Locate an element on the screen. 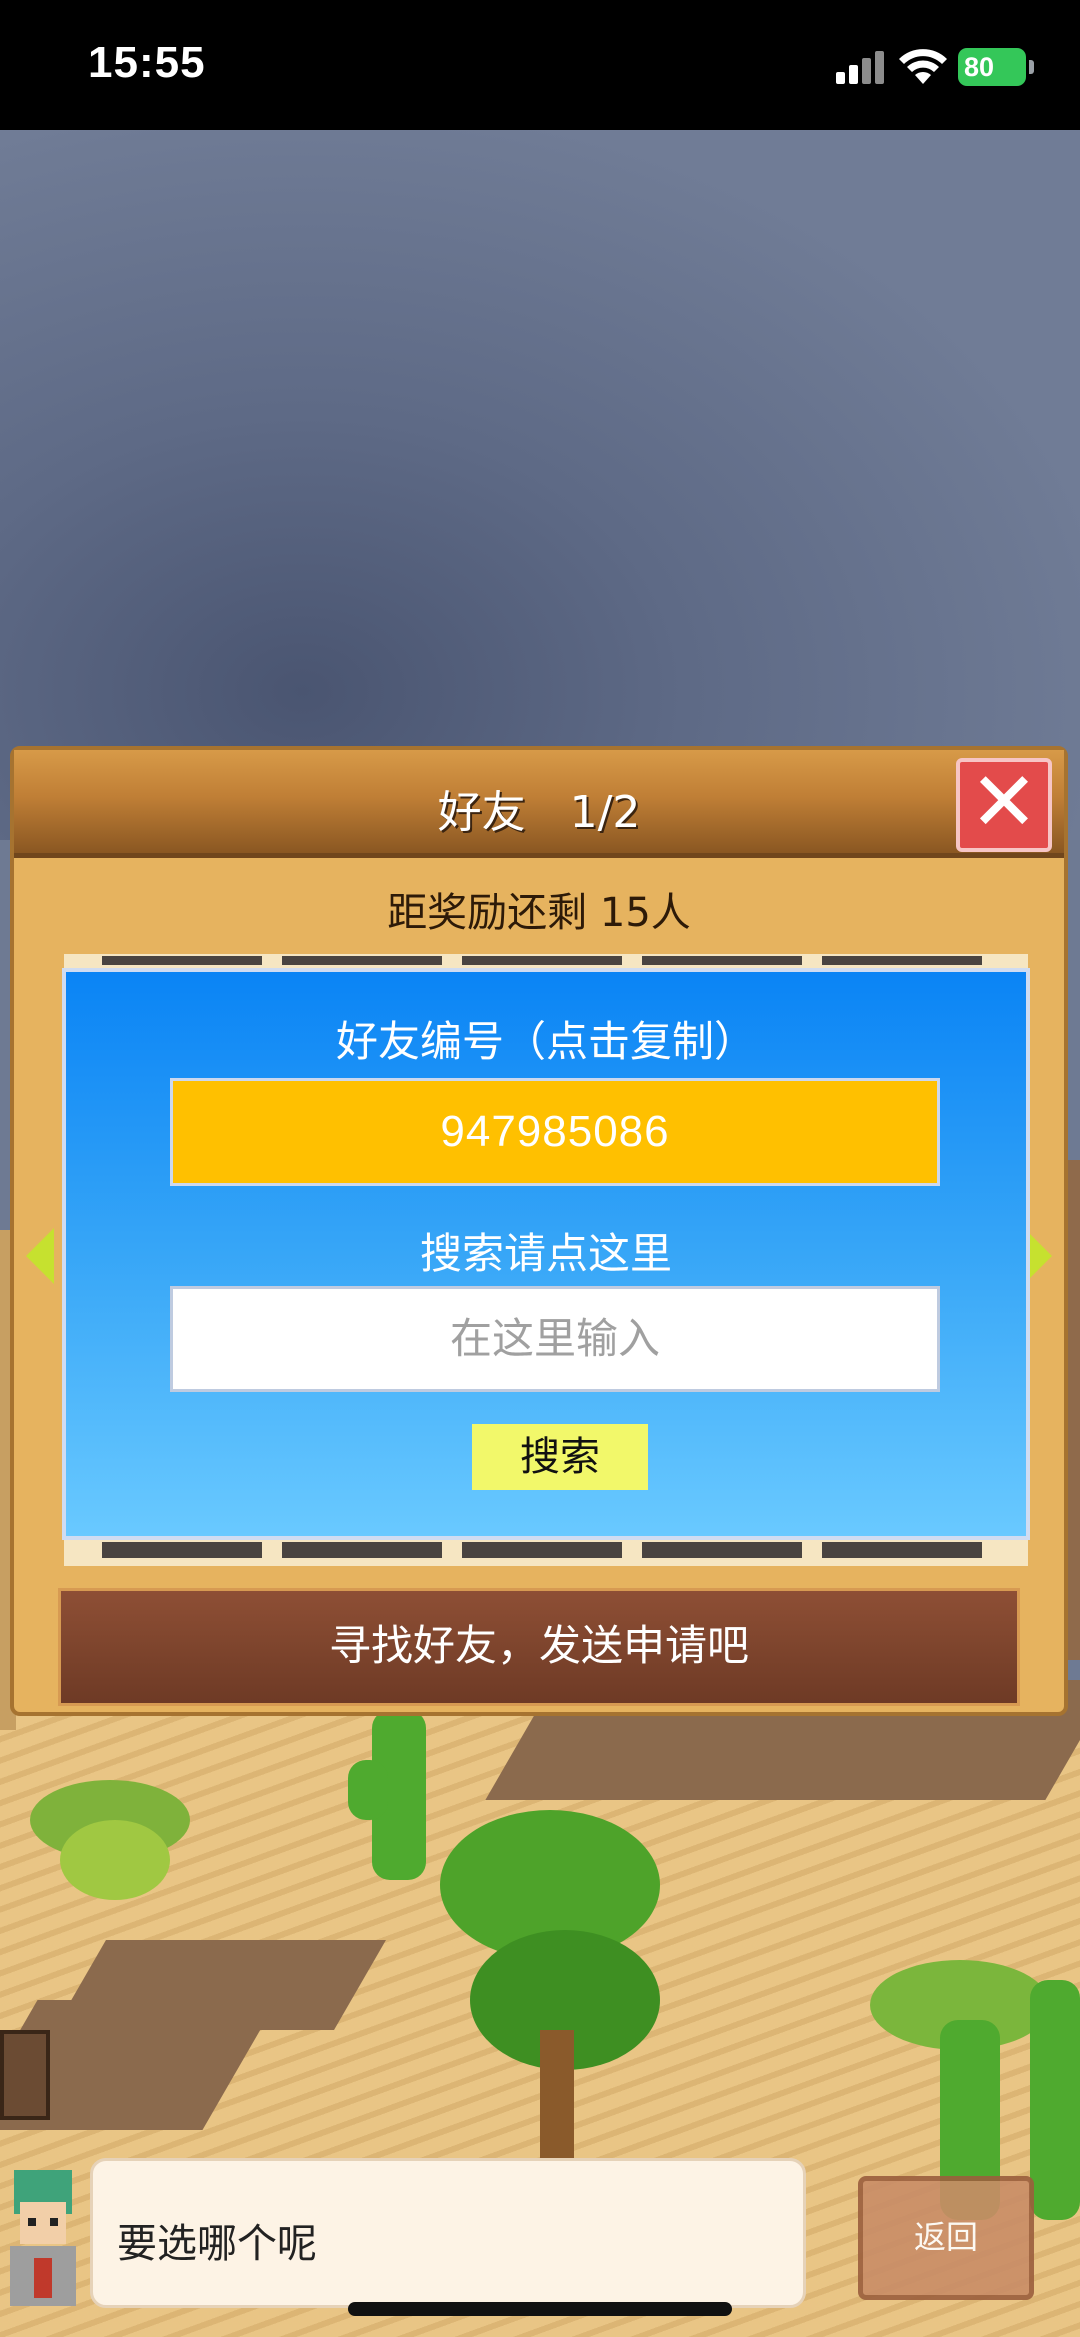  close-icon: ✕ is located at coordinates (1004, 802).